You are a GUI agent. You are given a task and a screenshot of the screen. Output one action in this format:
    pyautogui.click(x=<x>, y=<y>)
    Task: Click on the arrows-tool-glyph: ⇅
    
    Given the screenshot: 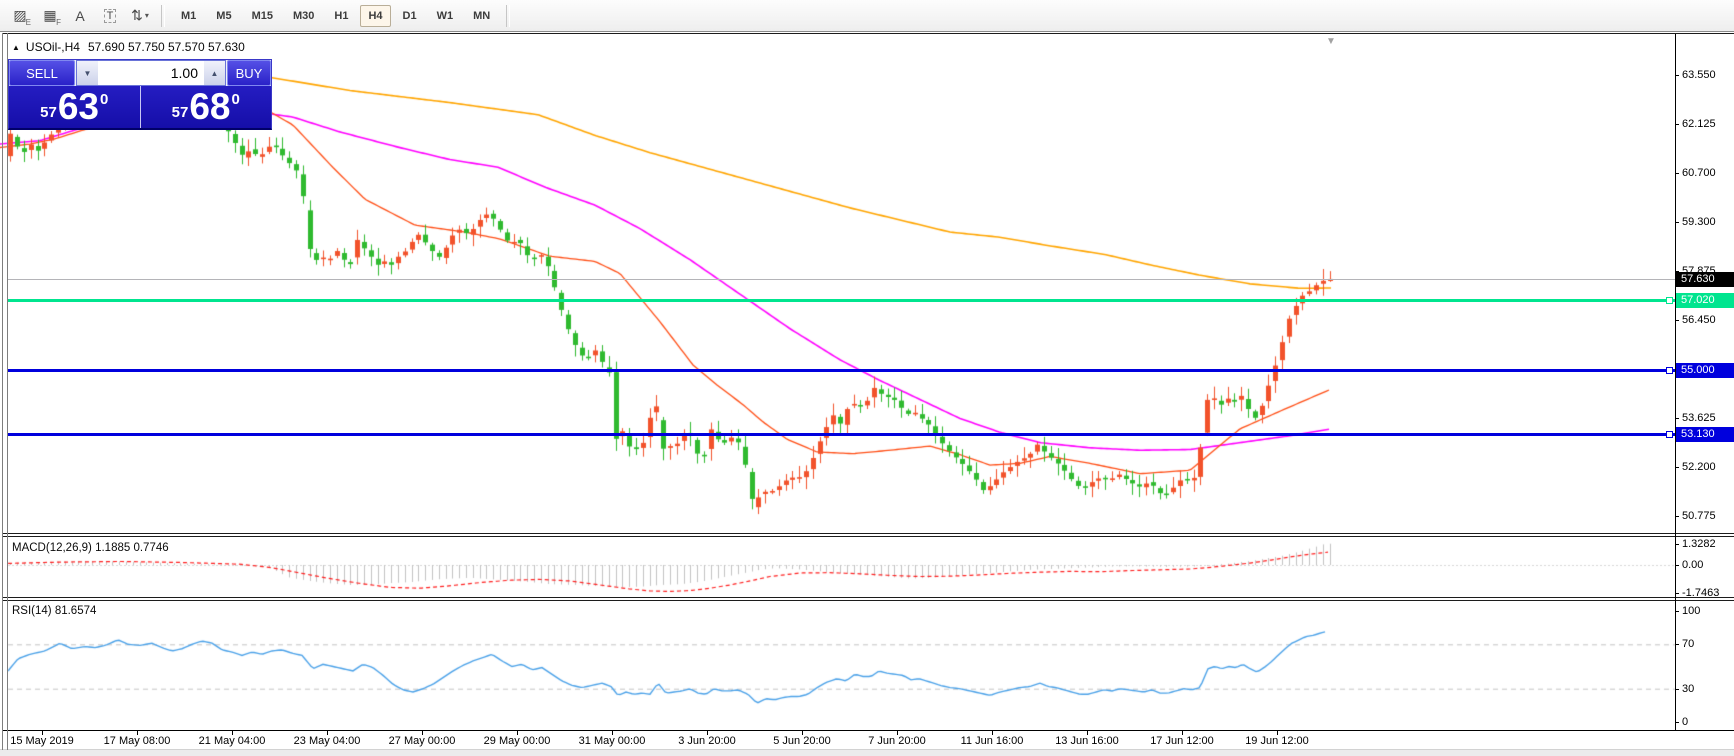 What is the action you would take?
    pyautogui.click(x=137, y=15)
    